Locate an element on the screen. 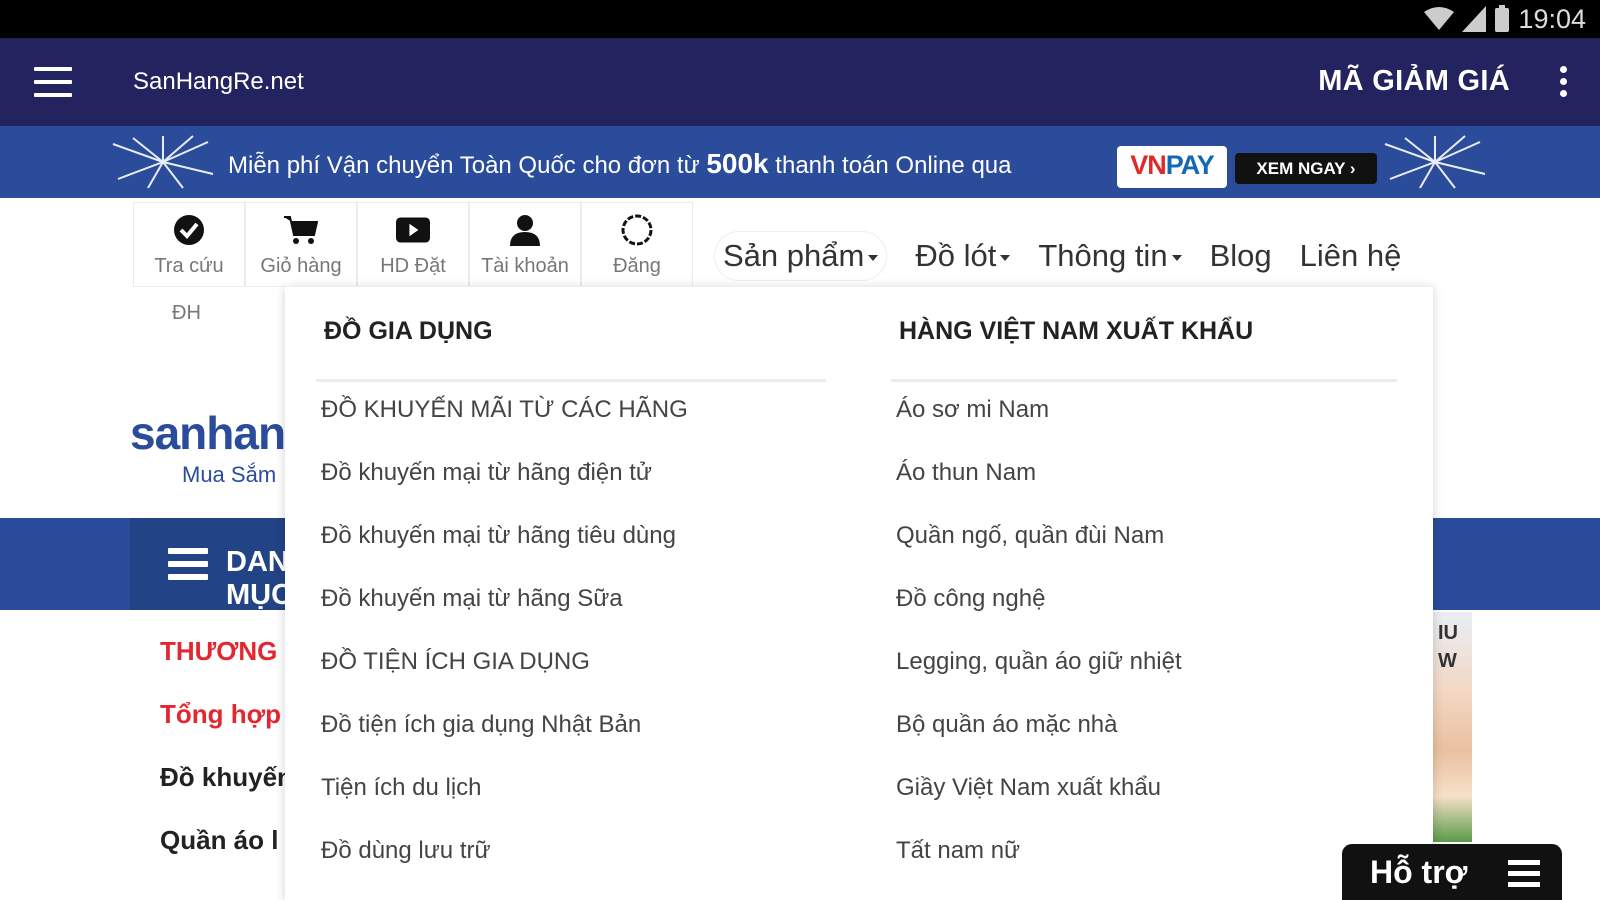 This screenshot has height=900, width=1600. check-circle-icon is located at coordinates (189, 230).